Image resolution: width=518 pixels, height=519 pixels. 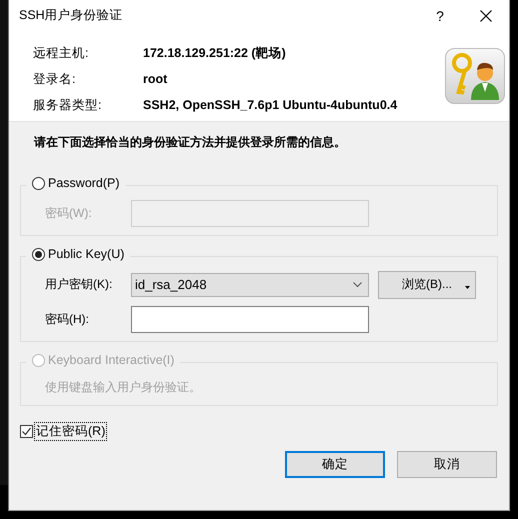 I want to click on field-label: 密码(W):, so click(x=69, y=213).